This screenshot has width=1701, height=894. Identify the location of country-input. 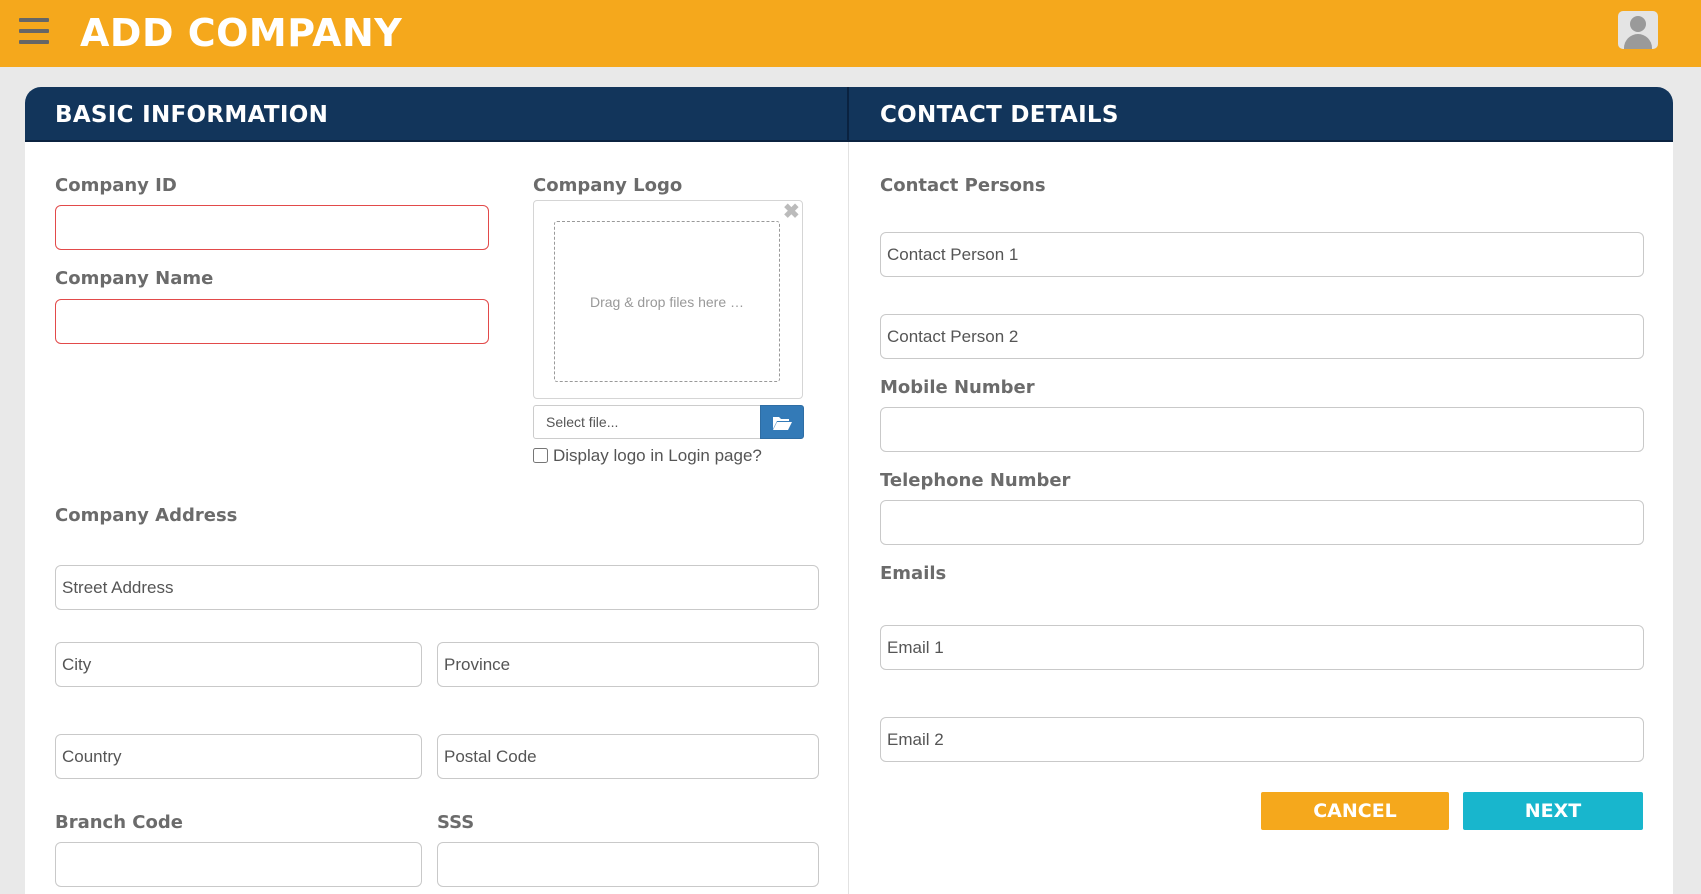
(238, 756).